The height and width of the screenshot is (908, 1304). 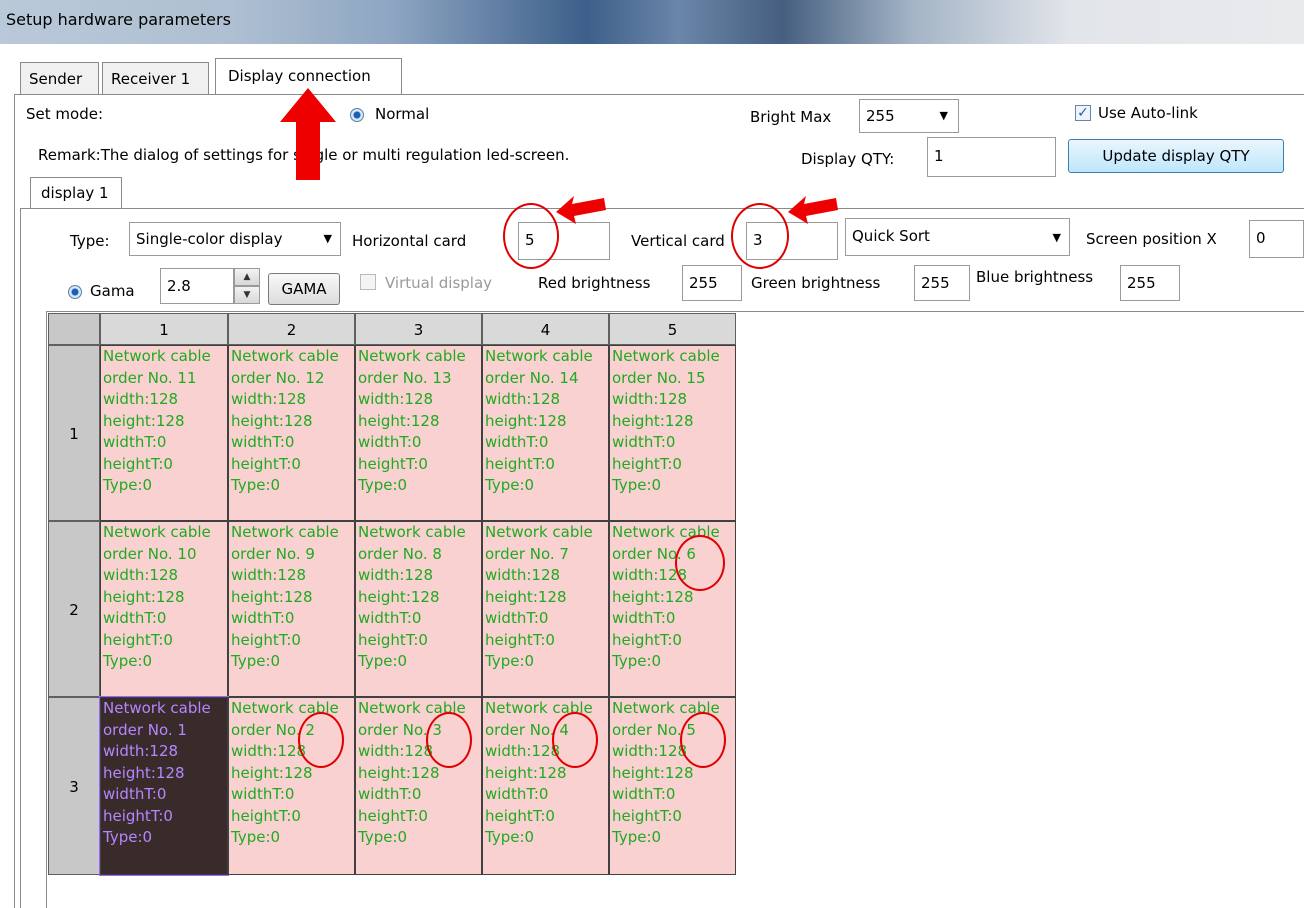 I want to click on virtual-display-checkbox, so click(x=368, y=282).